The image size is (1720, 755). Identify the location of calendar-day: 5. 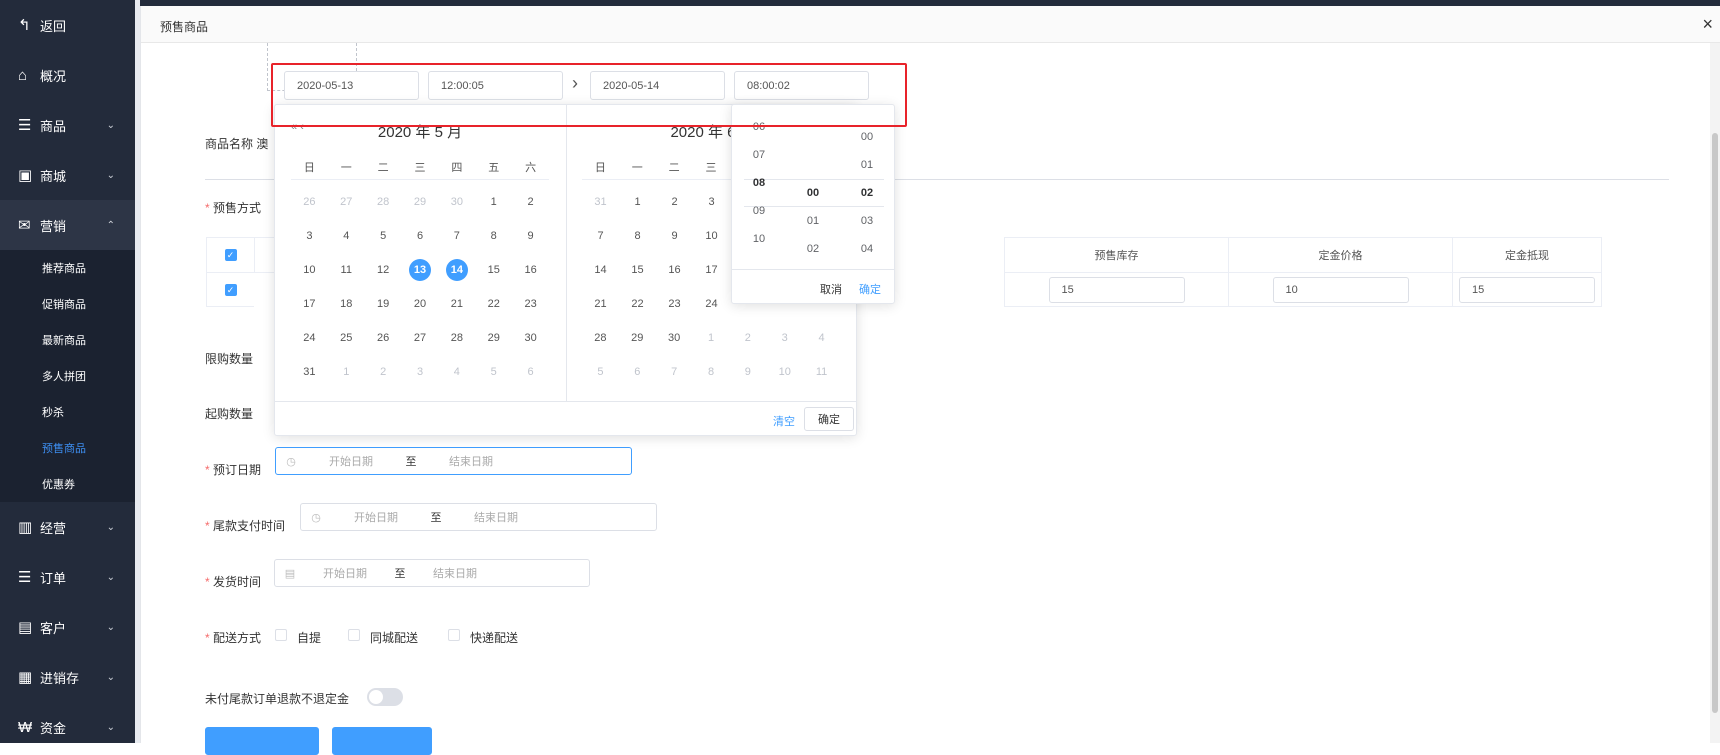
(600, 372).